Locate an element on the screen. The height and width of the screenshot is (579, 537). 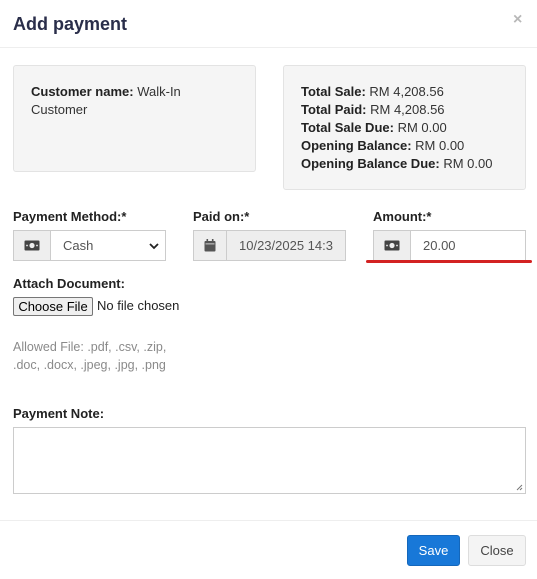
customer-name-label: Customer name: is located at coordinates (82, 91).